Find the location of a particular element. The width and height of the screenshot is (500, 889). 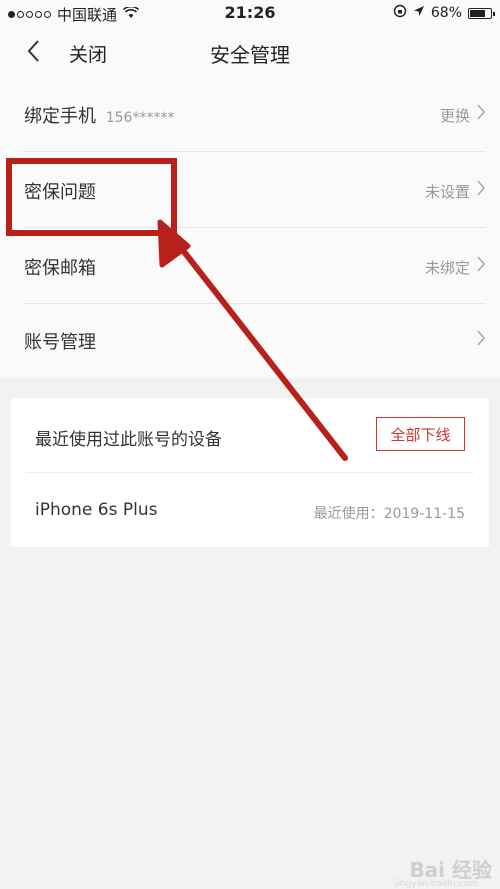

security-question-label: 密保问题 is located at coordinates (60, 192).